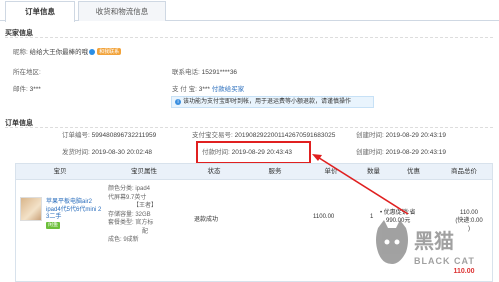  I want to click on discount-label: • 优惠促销:省, so click(398, 213).